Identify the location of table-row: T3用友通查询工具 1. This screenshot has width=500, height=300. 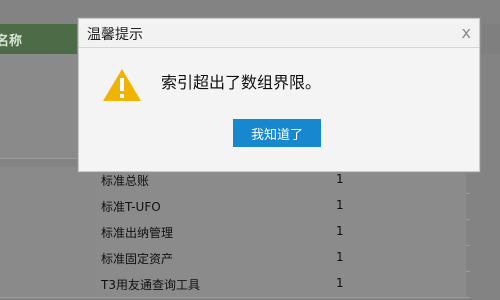
(235, 284).